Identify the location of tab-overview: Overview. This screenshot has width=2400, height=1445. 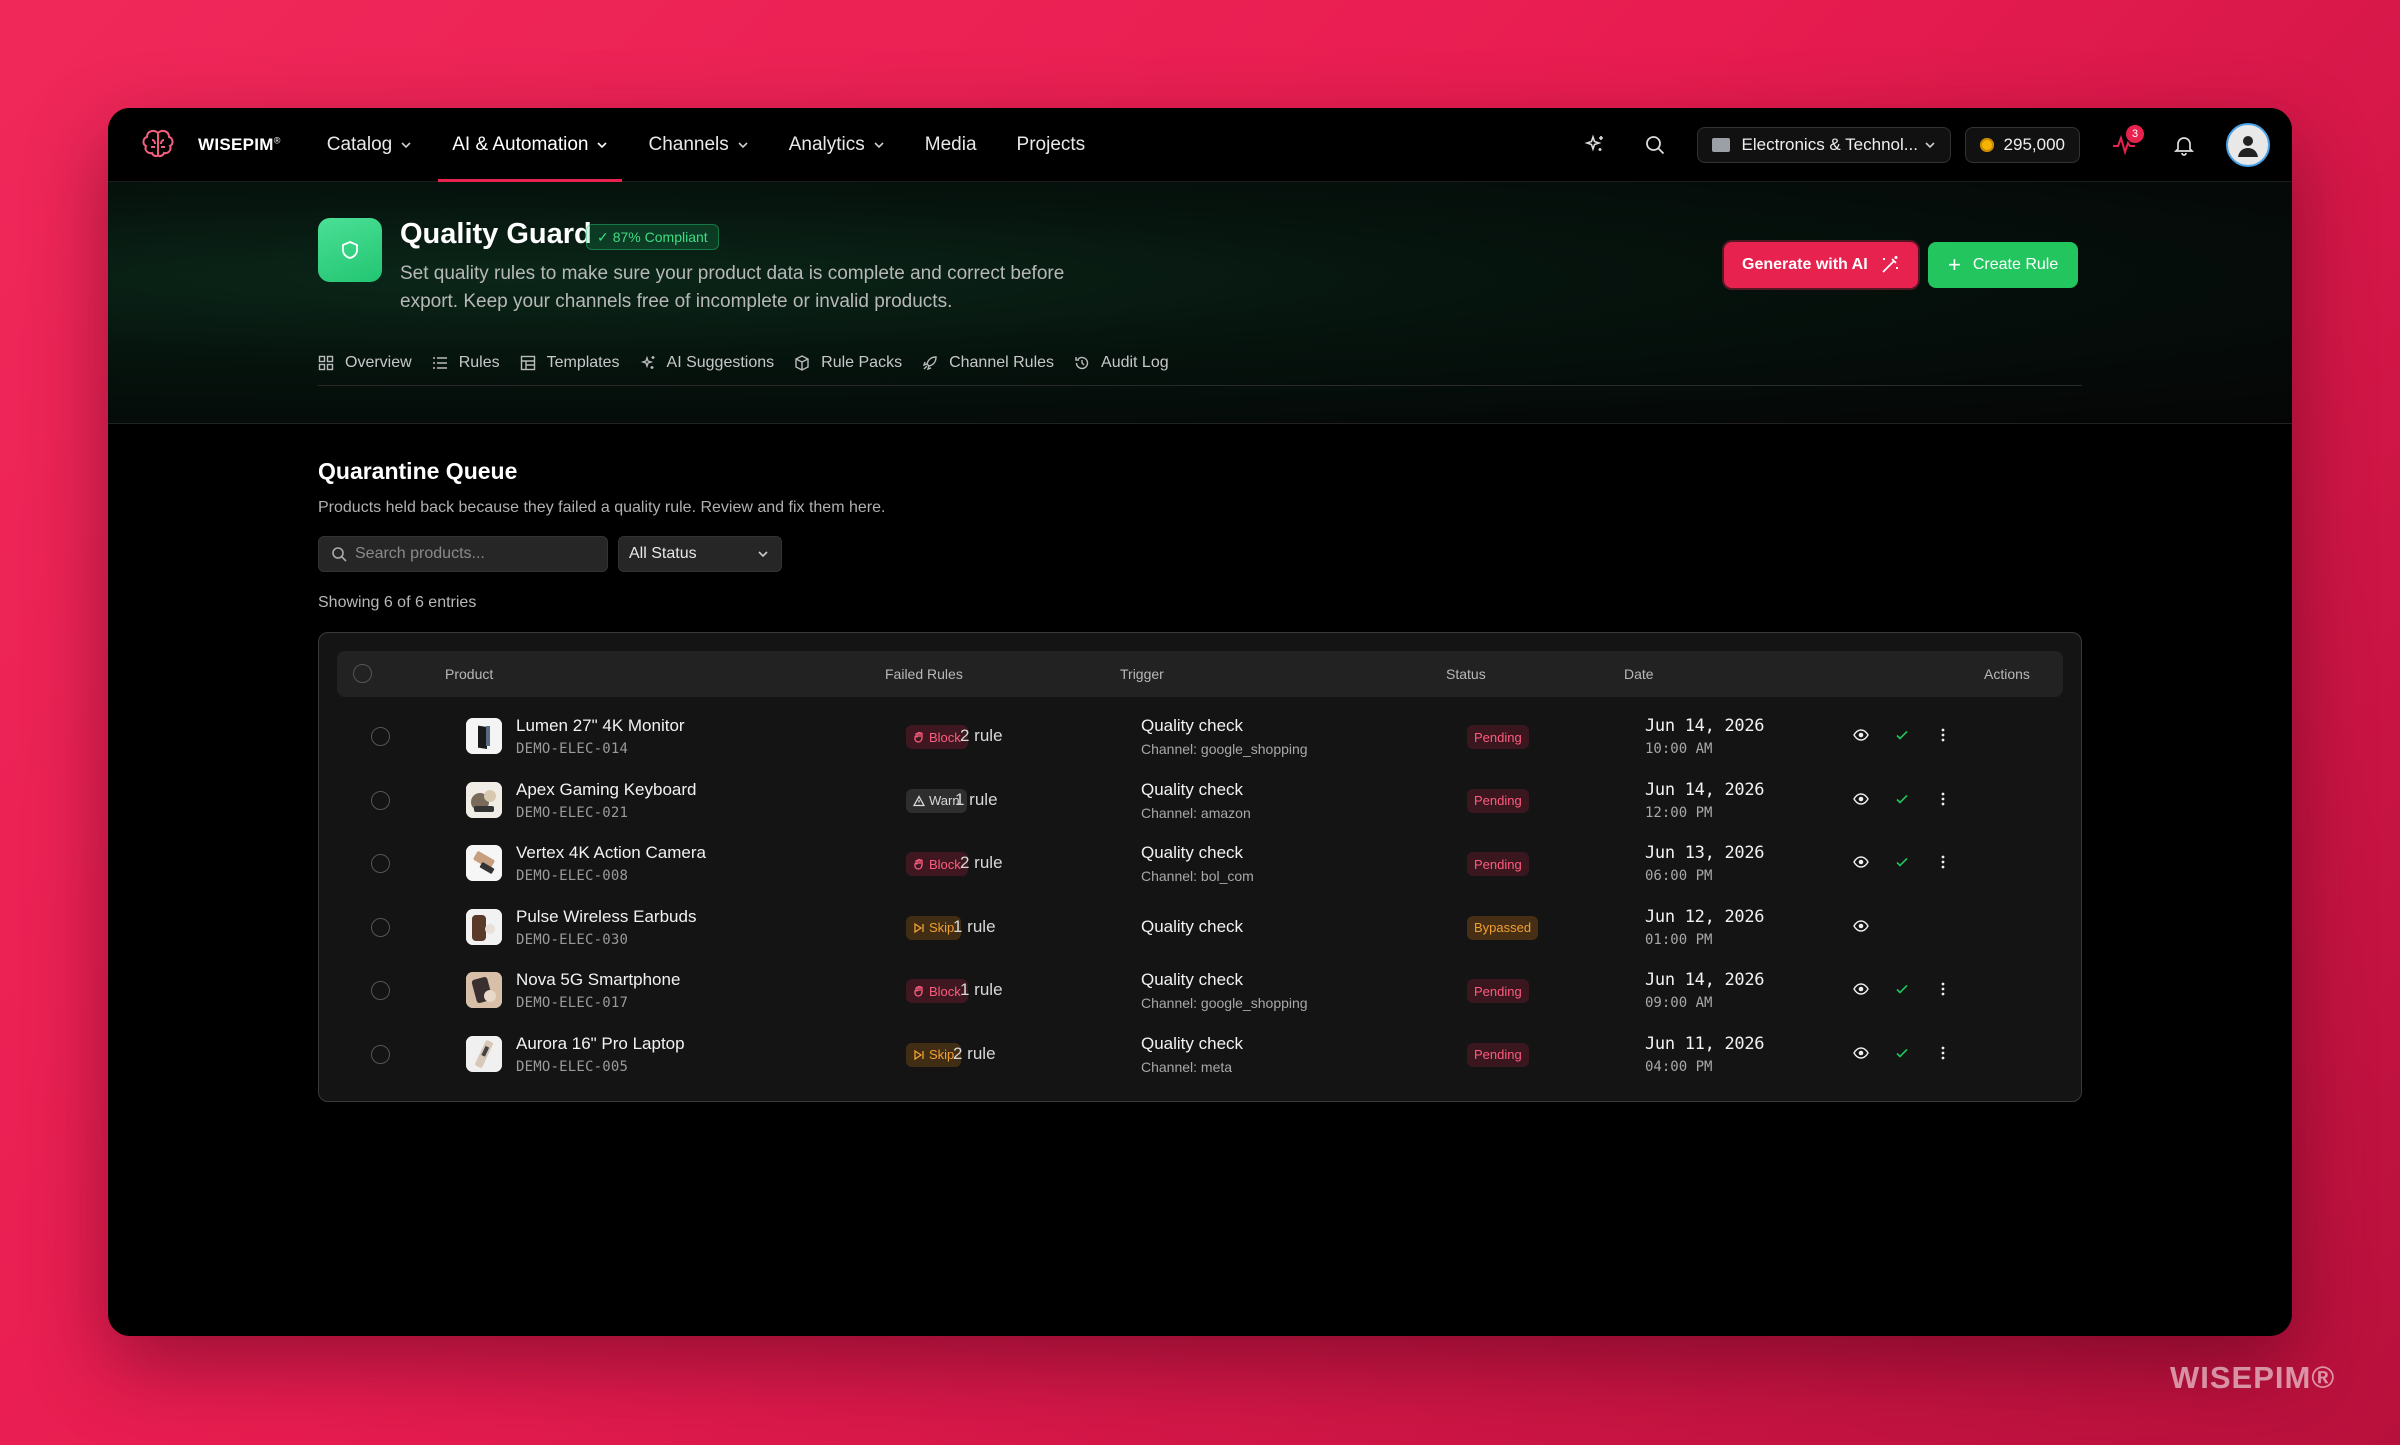
(365, 367).